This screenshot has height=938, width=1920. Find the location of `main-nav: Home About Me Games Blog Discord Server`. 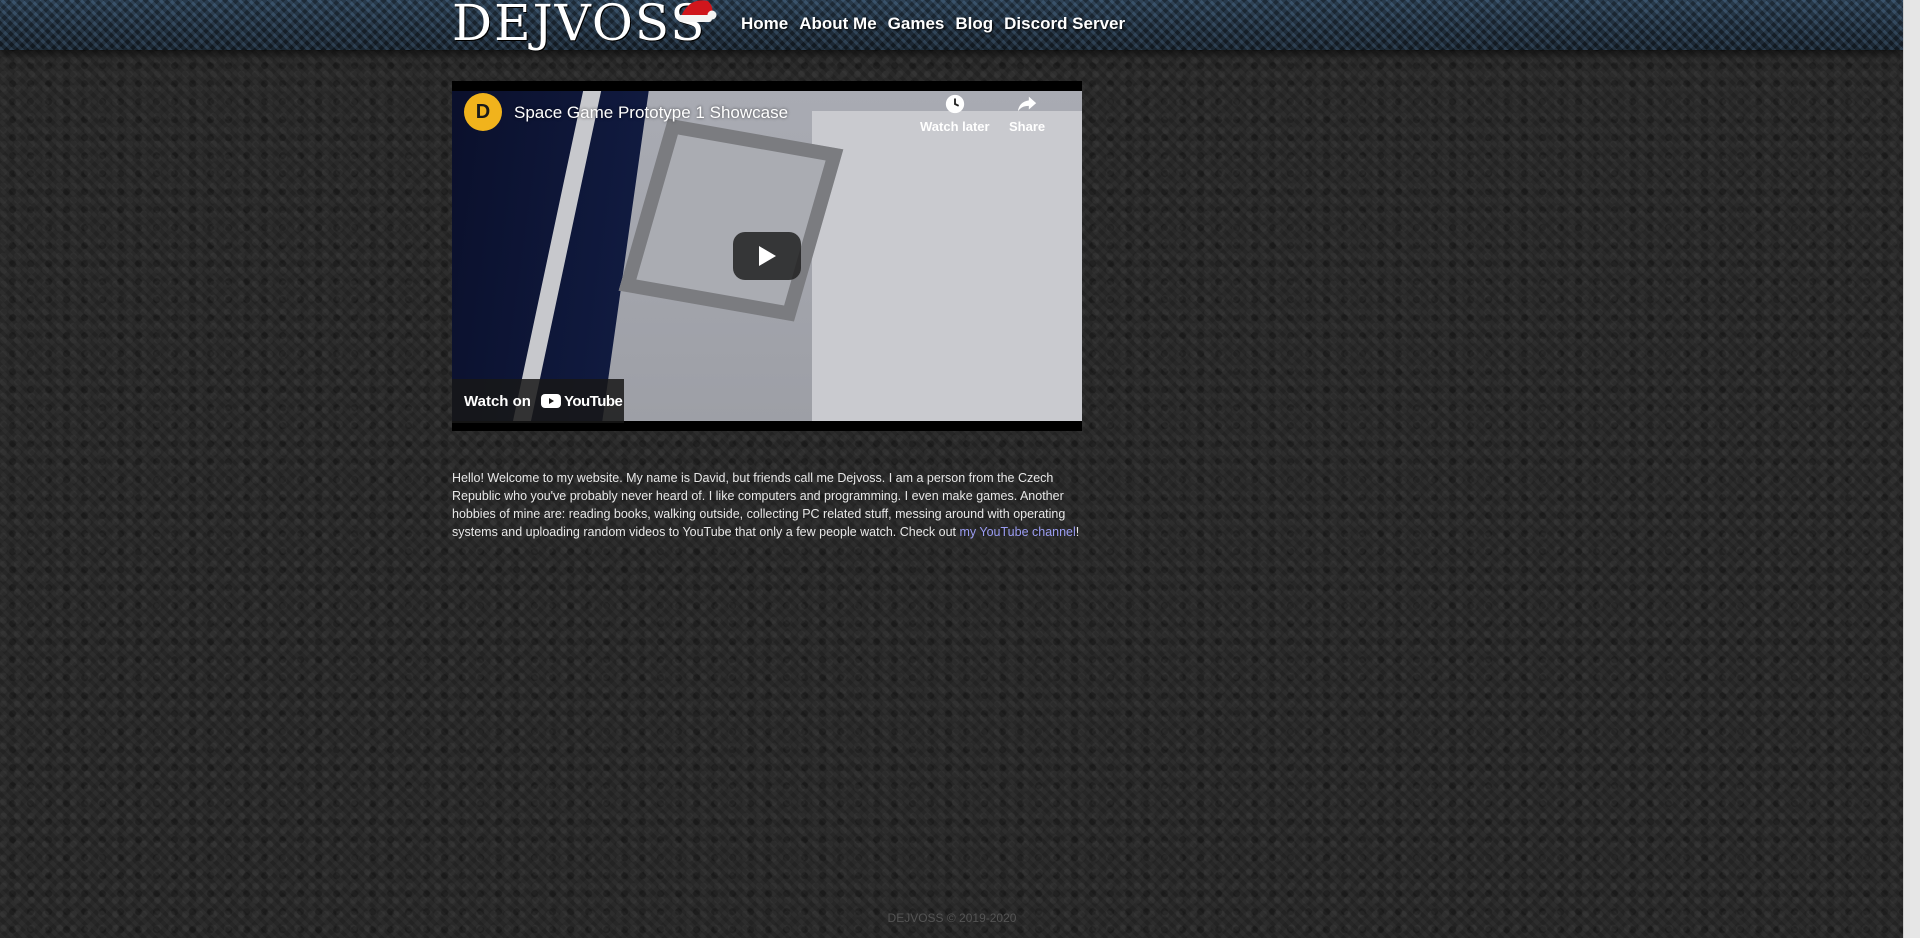

main-nav: Home About Me Games Blog Discord Server is located at coordinates (933, 24).